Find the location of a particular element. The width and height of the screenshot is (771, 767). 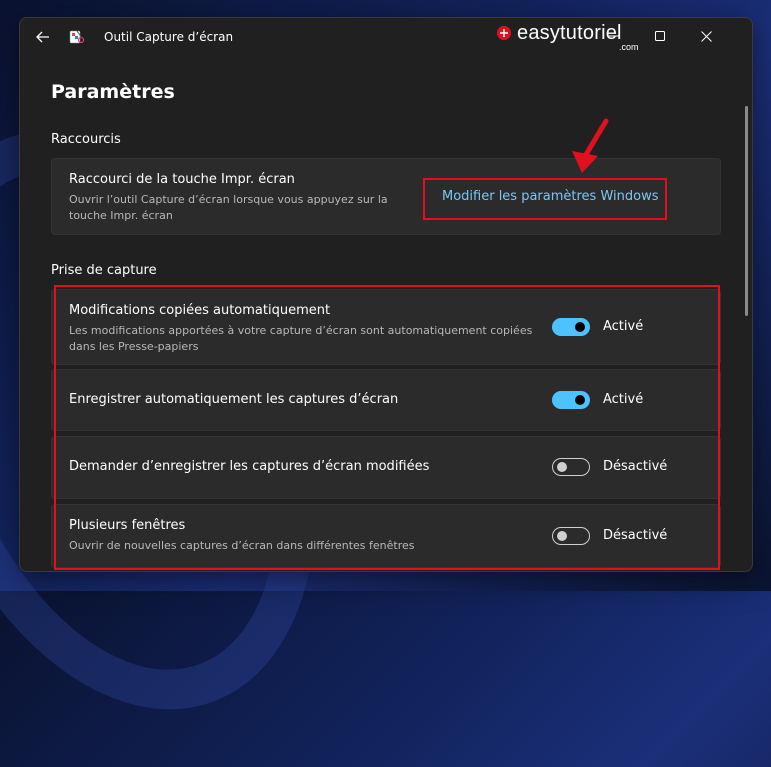

minimize-icon is located at coordinates (614, 36).